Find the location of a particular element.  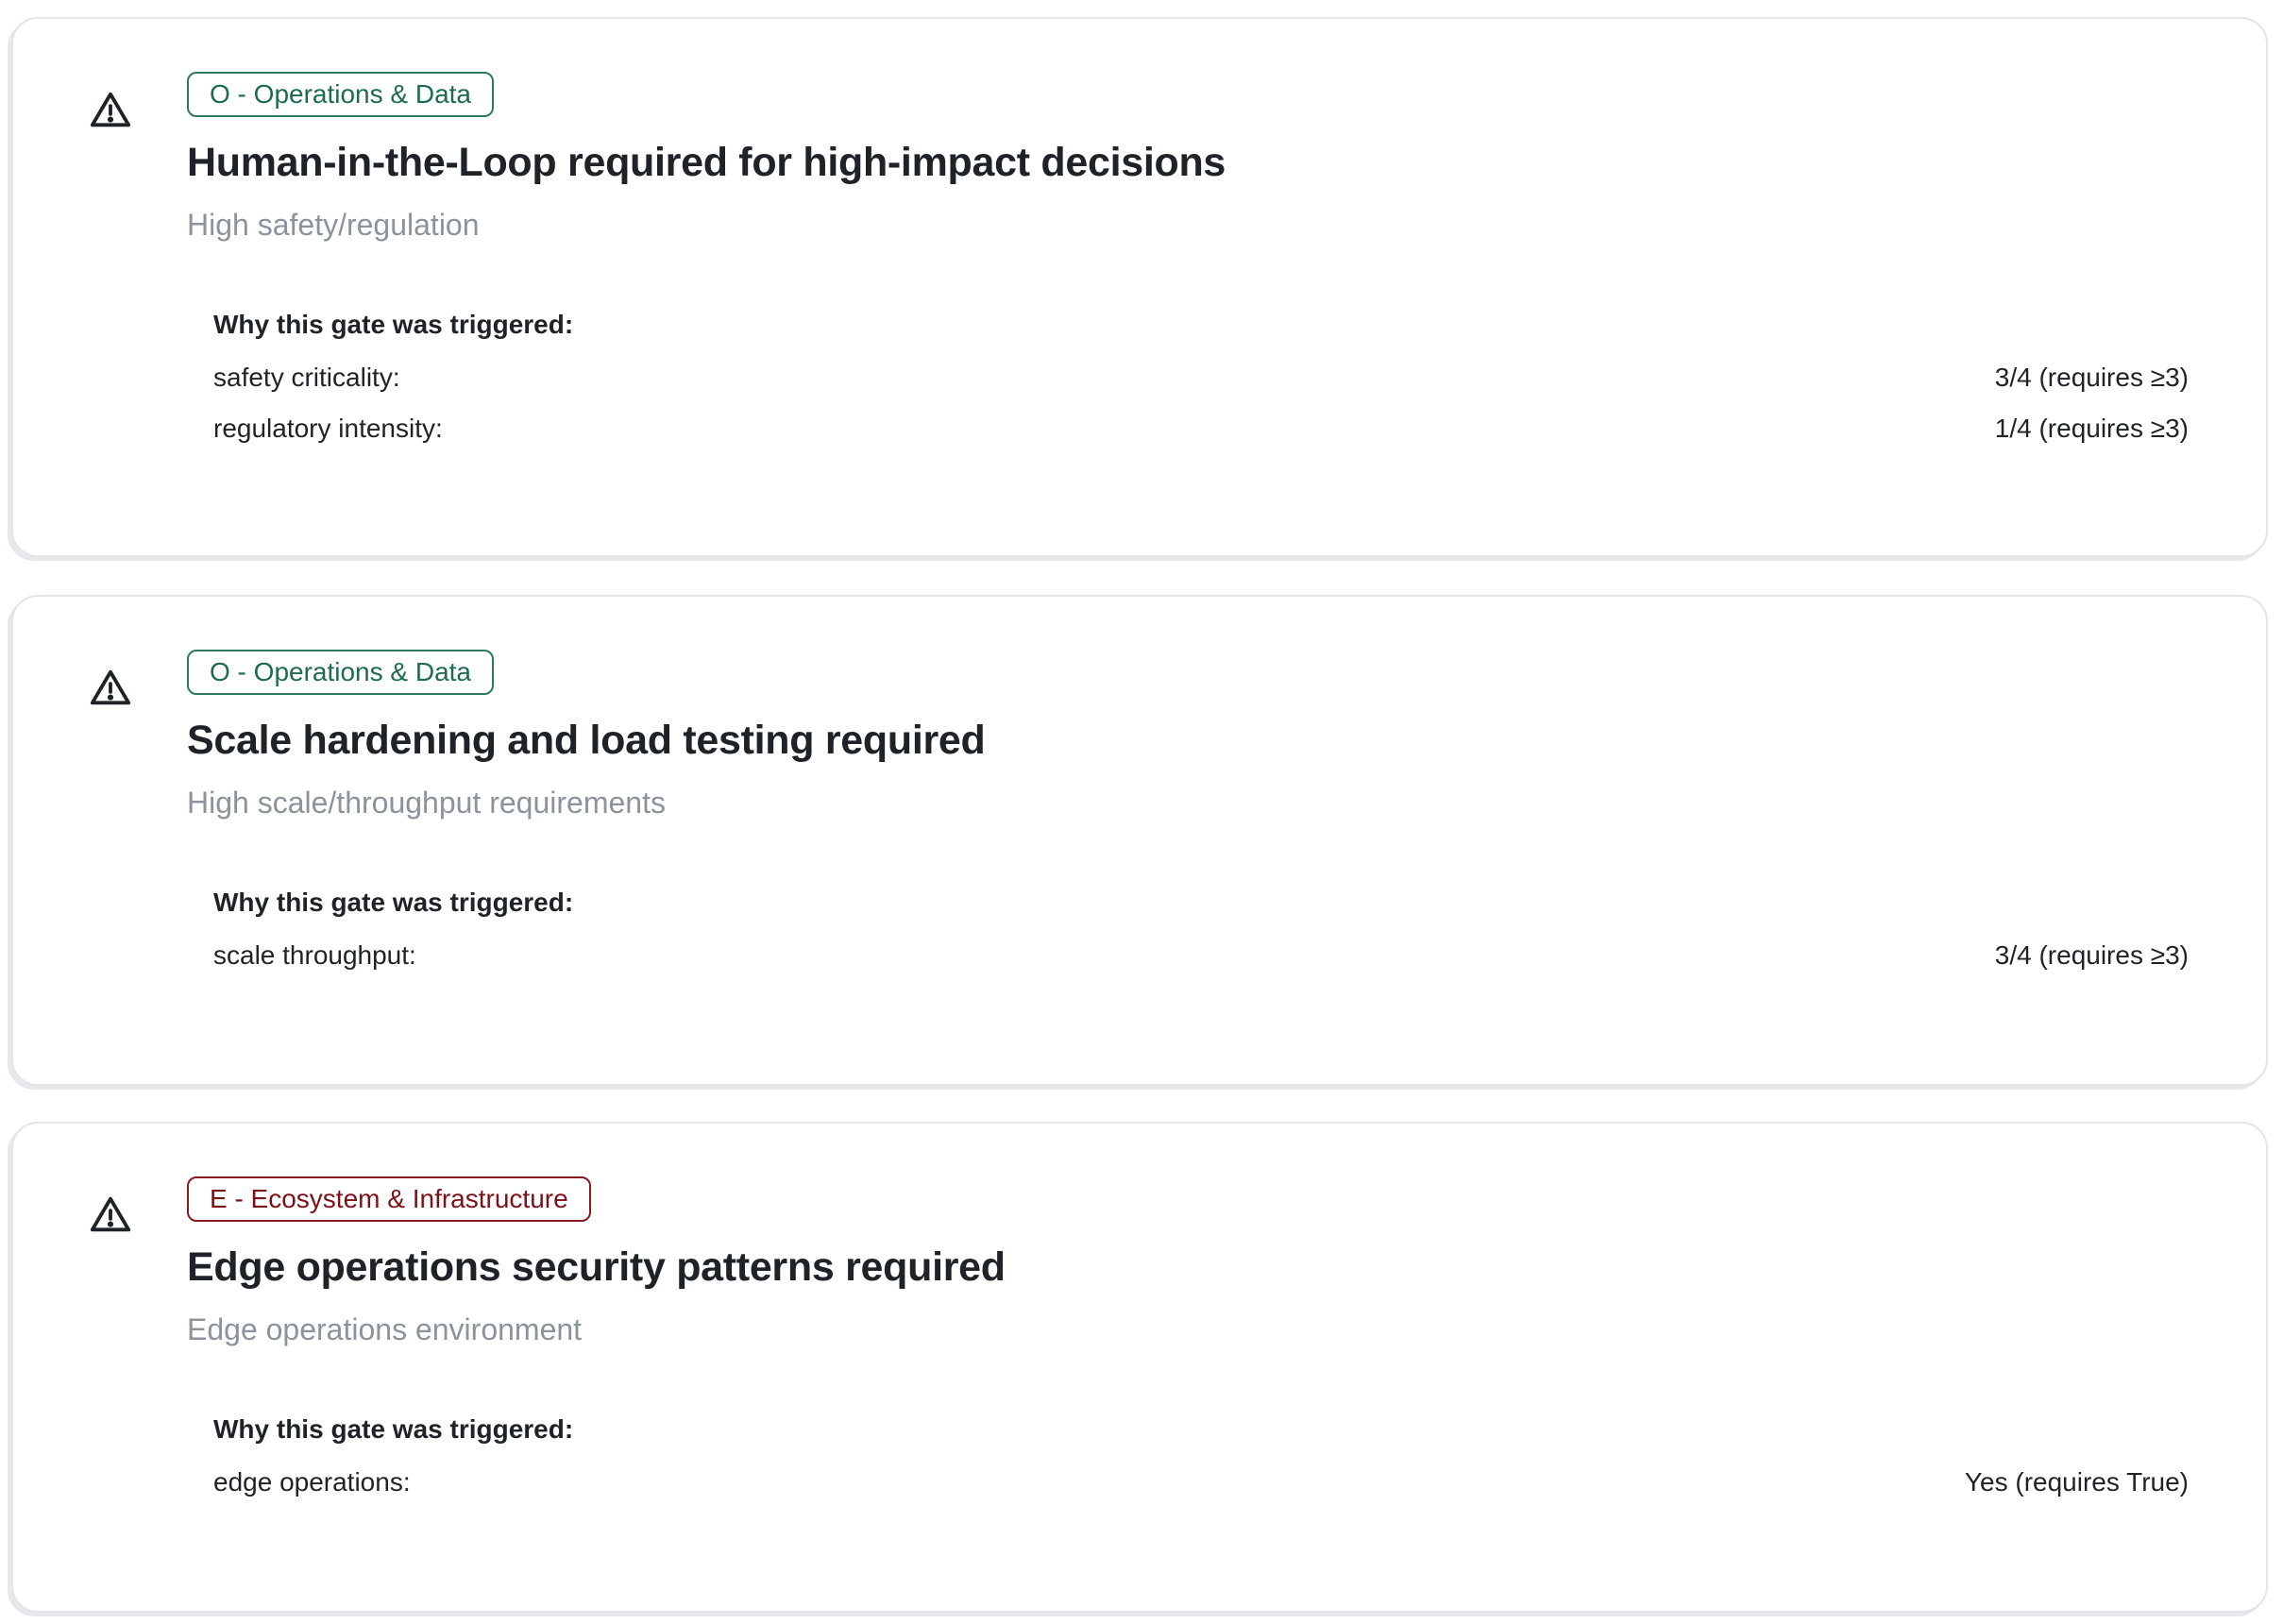

criteria-label: edge operations: is located at coordinates (312, 1482).